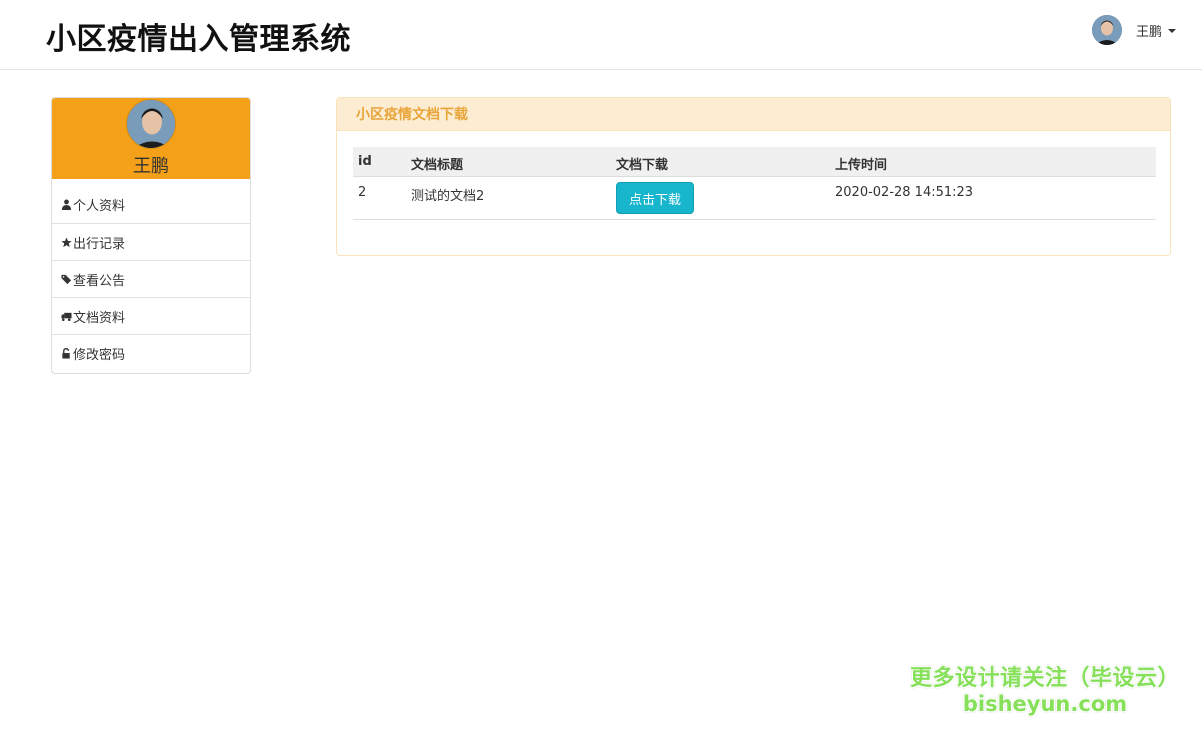 Image resolution: width=1202 pixels, height=738 pixels. Describe the element at coordinates (66, 279) in the screenshot. I see `tags-icon` at that location.